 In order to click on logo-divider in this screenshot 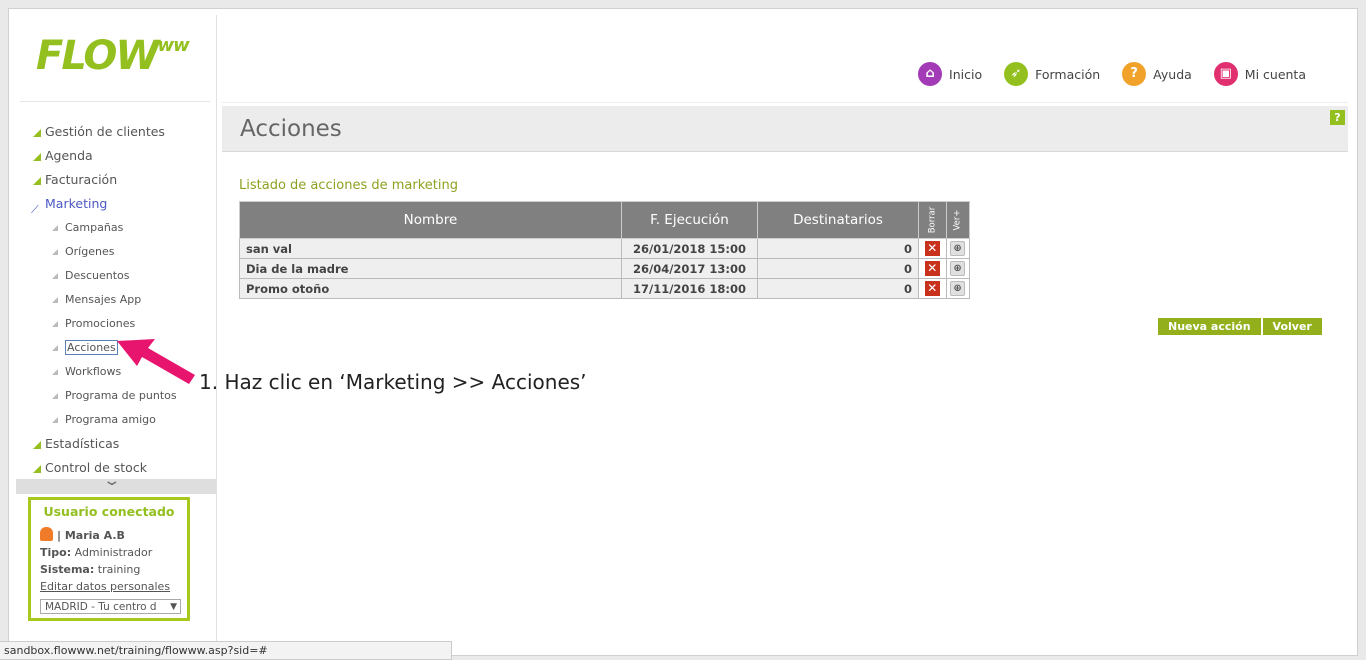, I will do `click(115, 101)`.